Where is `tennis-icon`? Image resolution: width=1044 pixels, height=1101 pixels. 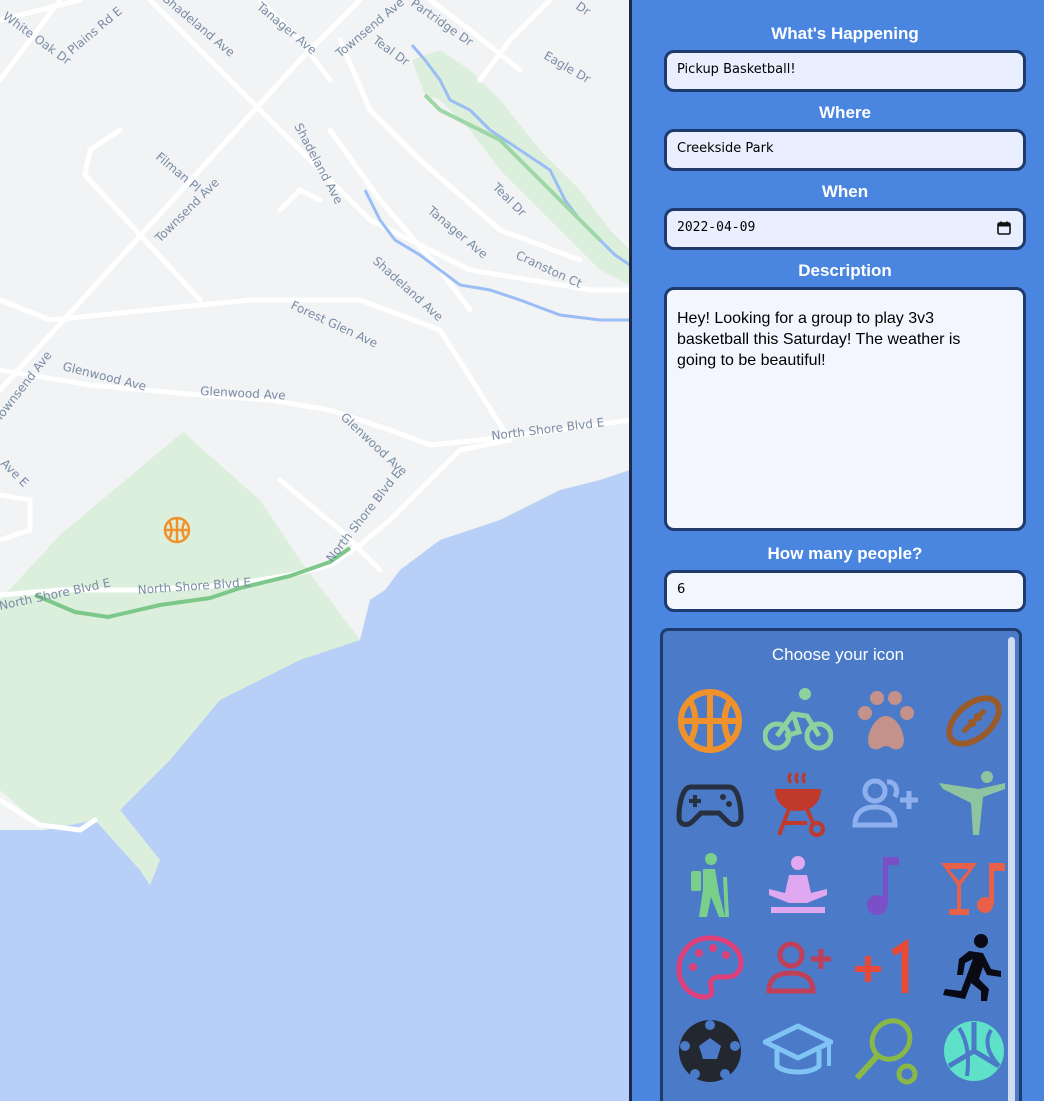 tennis-icon is located at coordinates (886, 1051).